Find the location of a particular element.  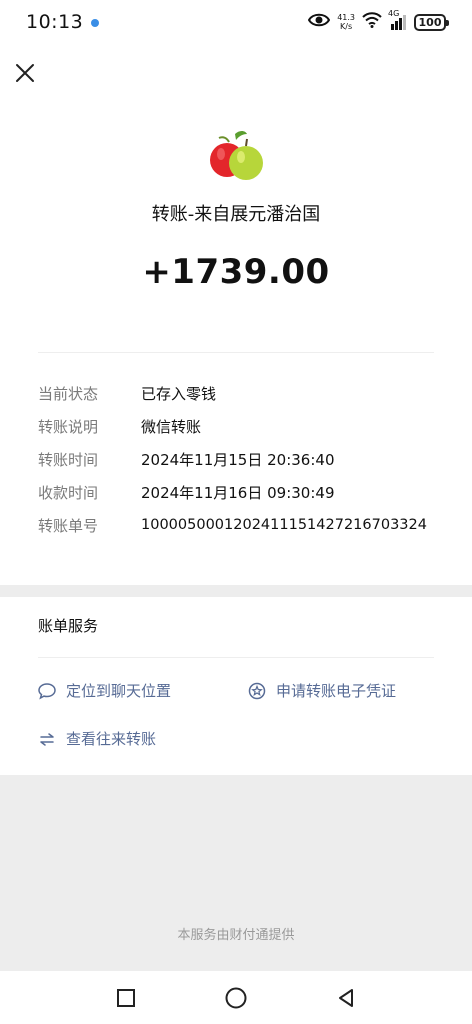

battery-icon: 100 is located at coordinates (431, 22).